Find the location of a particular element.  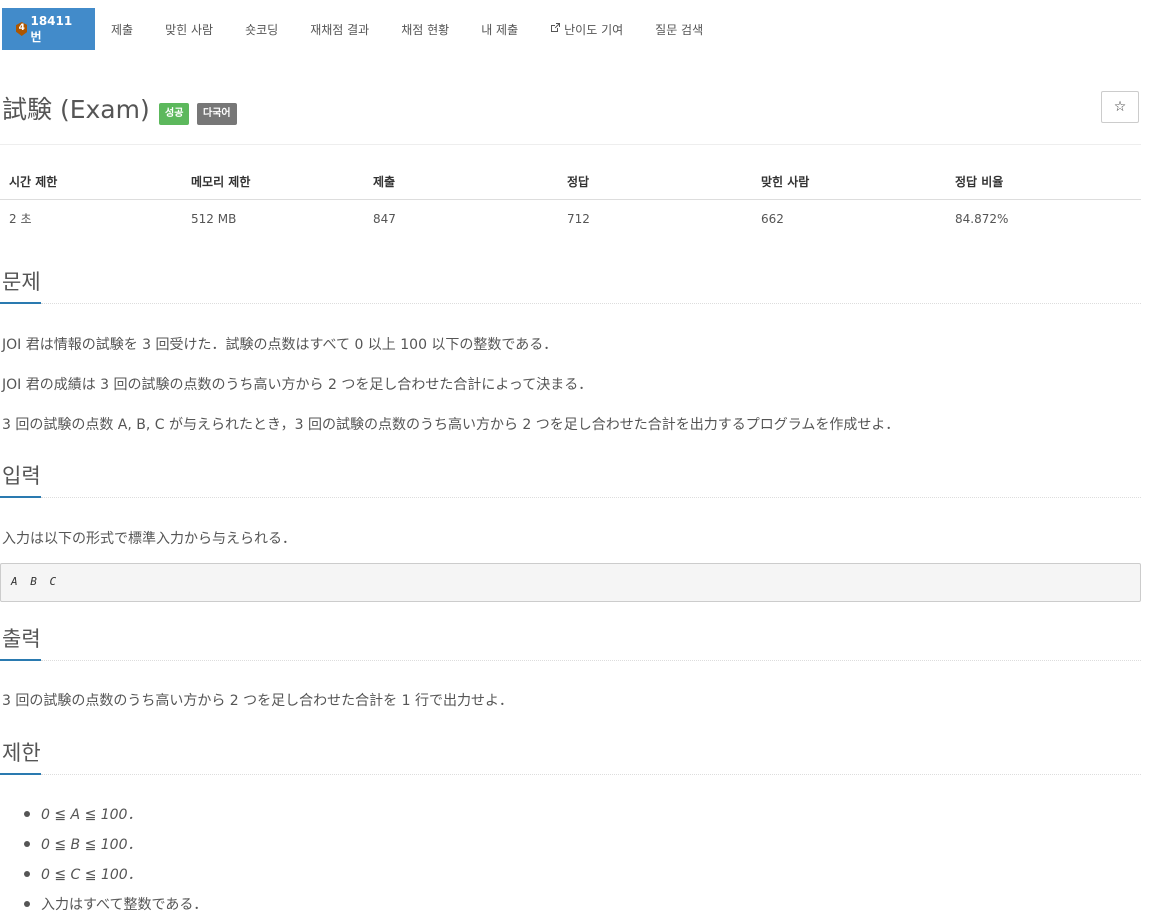

section-limits-title: 제한 is located at coordinates (21, 753).